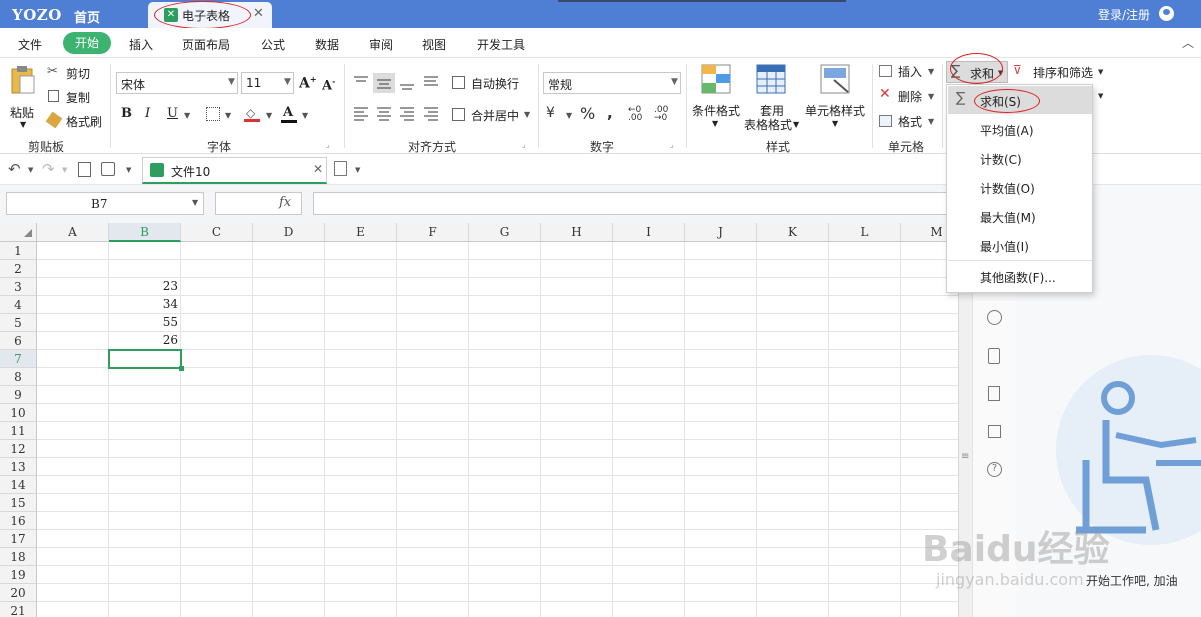 The width and height of the screenshot is (1201, 617). What do you see at coordinates (494, 115) in the screenshot?
I see `merge-center-button: 合并居中 ▼` at bounding box center [494, 115].